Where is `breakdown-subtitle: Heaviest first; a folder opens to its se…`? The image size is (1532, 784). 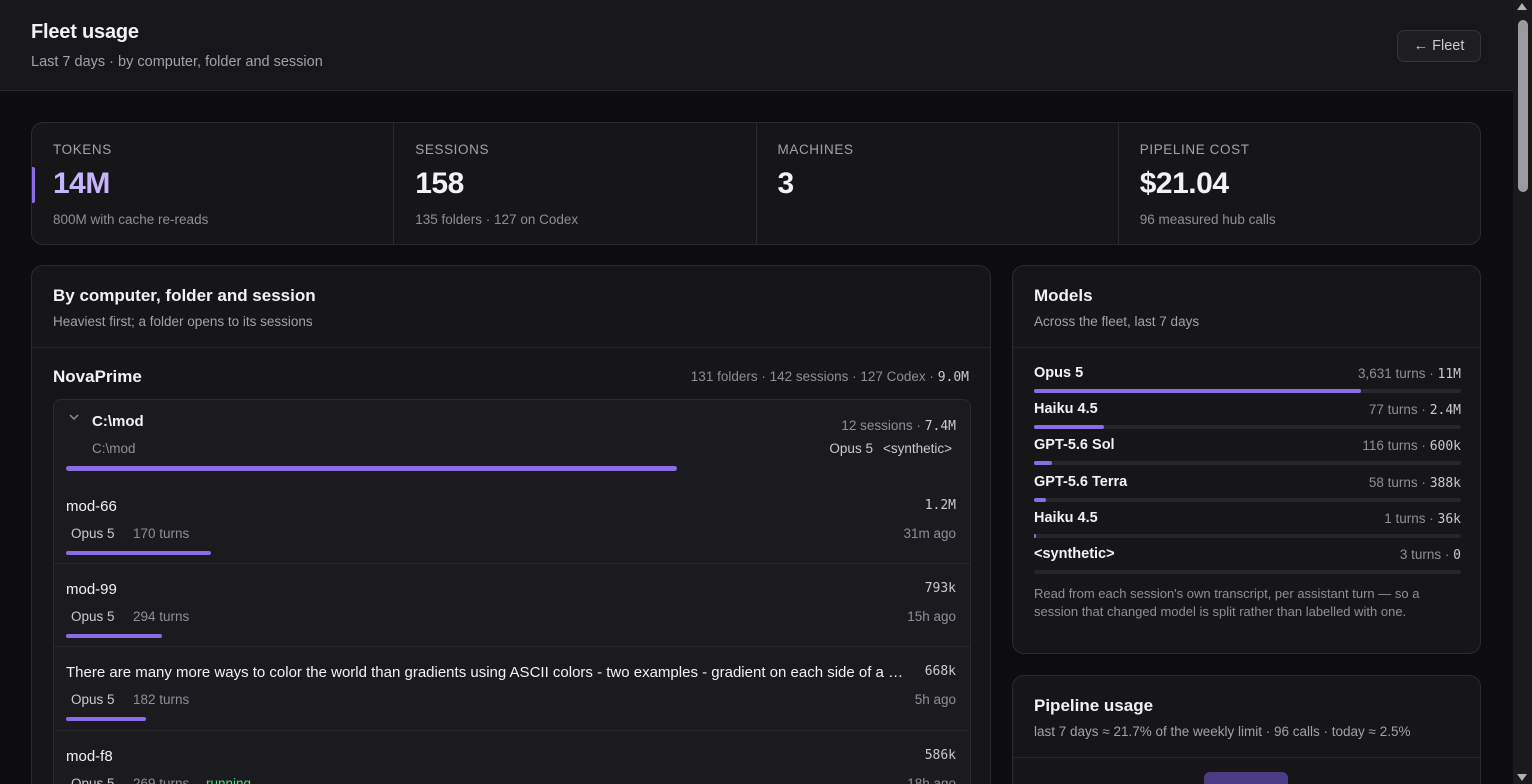
breakdown-subtitle: Heaviest first; a folder opens to its se… is located at coordinates (183, 321).